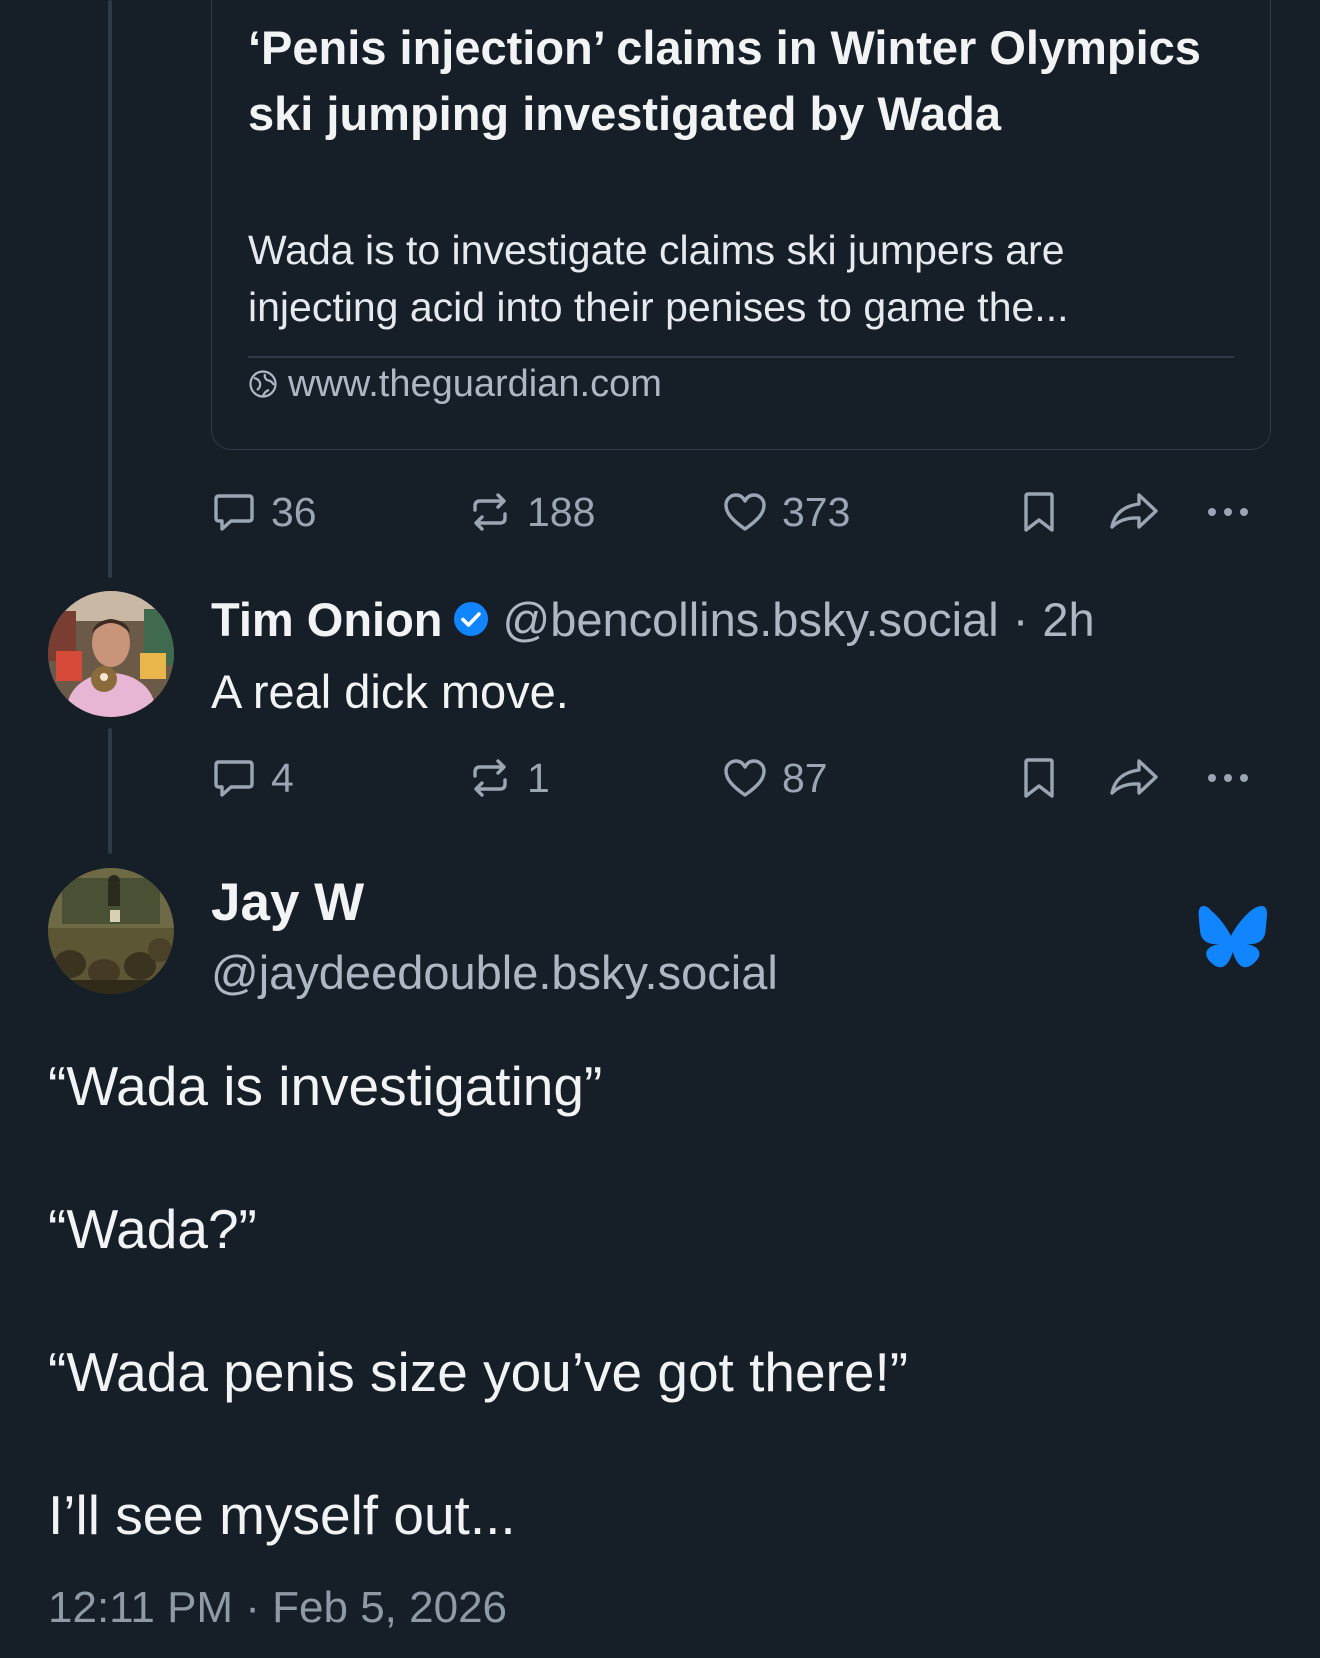  What do you see at coordinates (327, 619) in the screenshot?
I see `author-name: Tim Onion` at bounding box center [327, 619].